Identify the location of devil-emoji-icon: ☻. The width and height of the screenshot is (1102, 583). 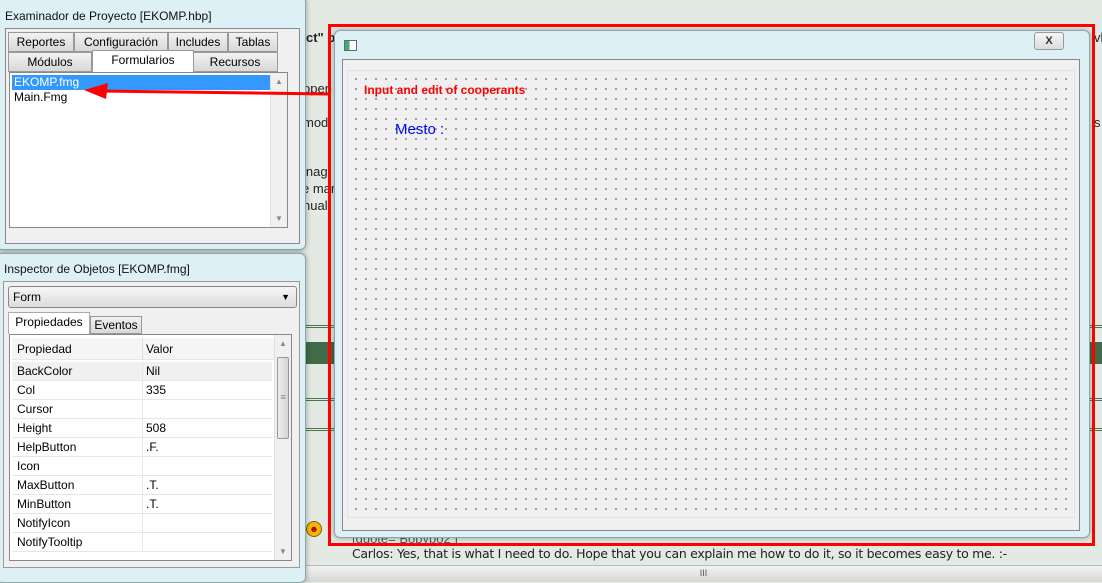
(314, 529).